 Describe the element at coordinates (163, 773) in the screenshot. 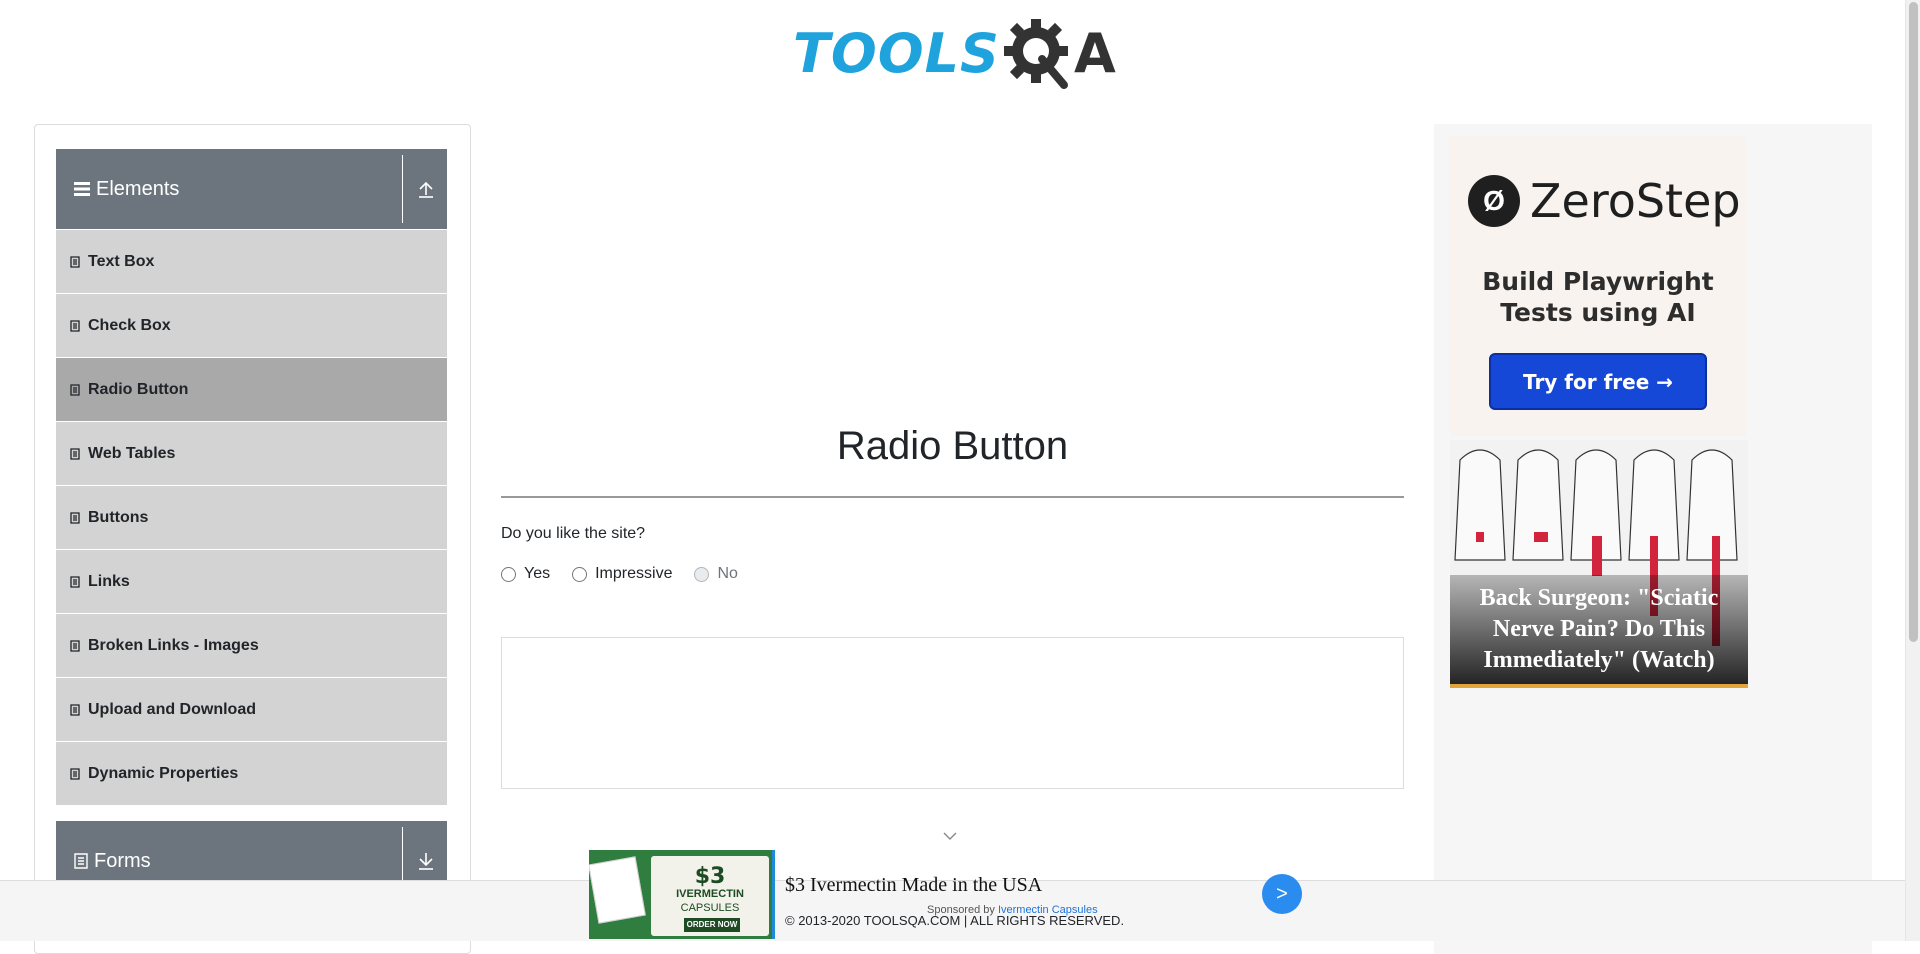

I see `sidebar-item-label: Dynamic Properties` at that location.